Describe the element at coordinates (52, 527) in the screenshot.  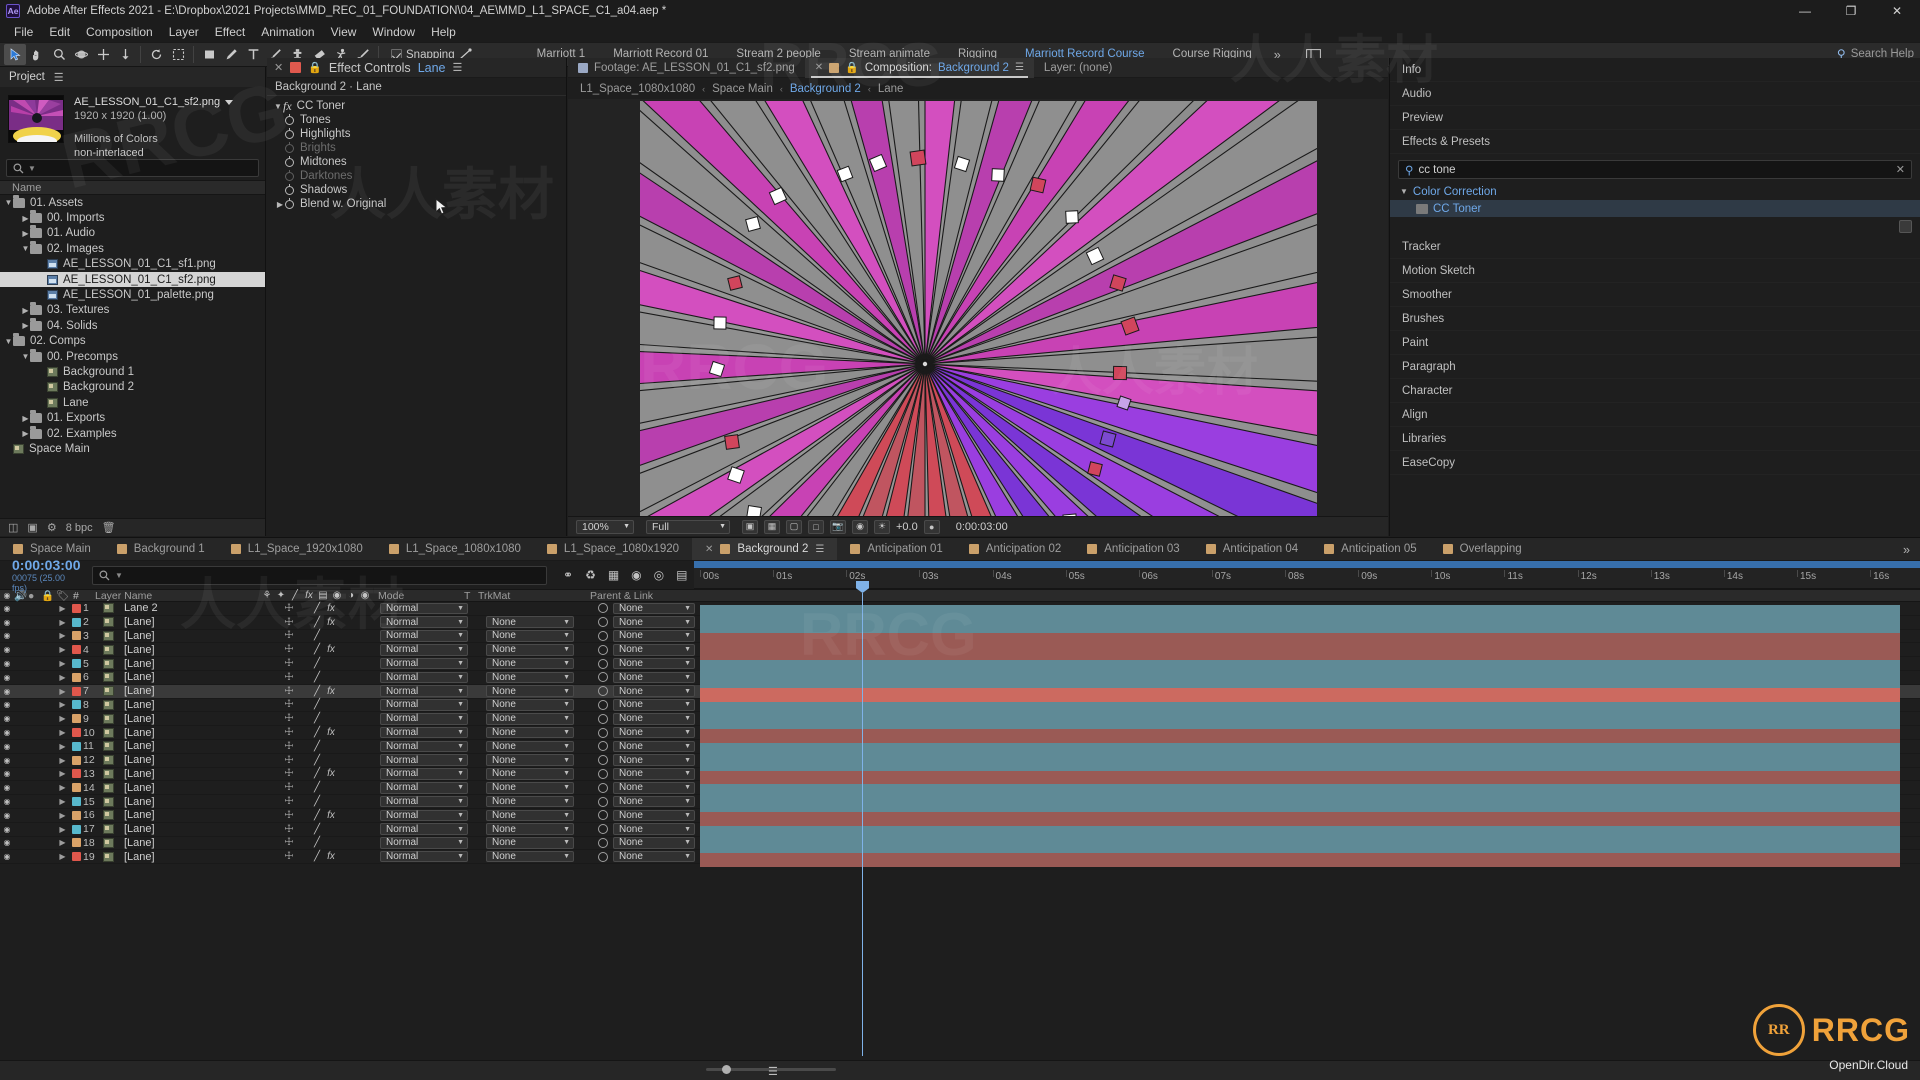
I see `project-settings-icon: ⚙` at that location.